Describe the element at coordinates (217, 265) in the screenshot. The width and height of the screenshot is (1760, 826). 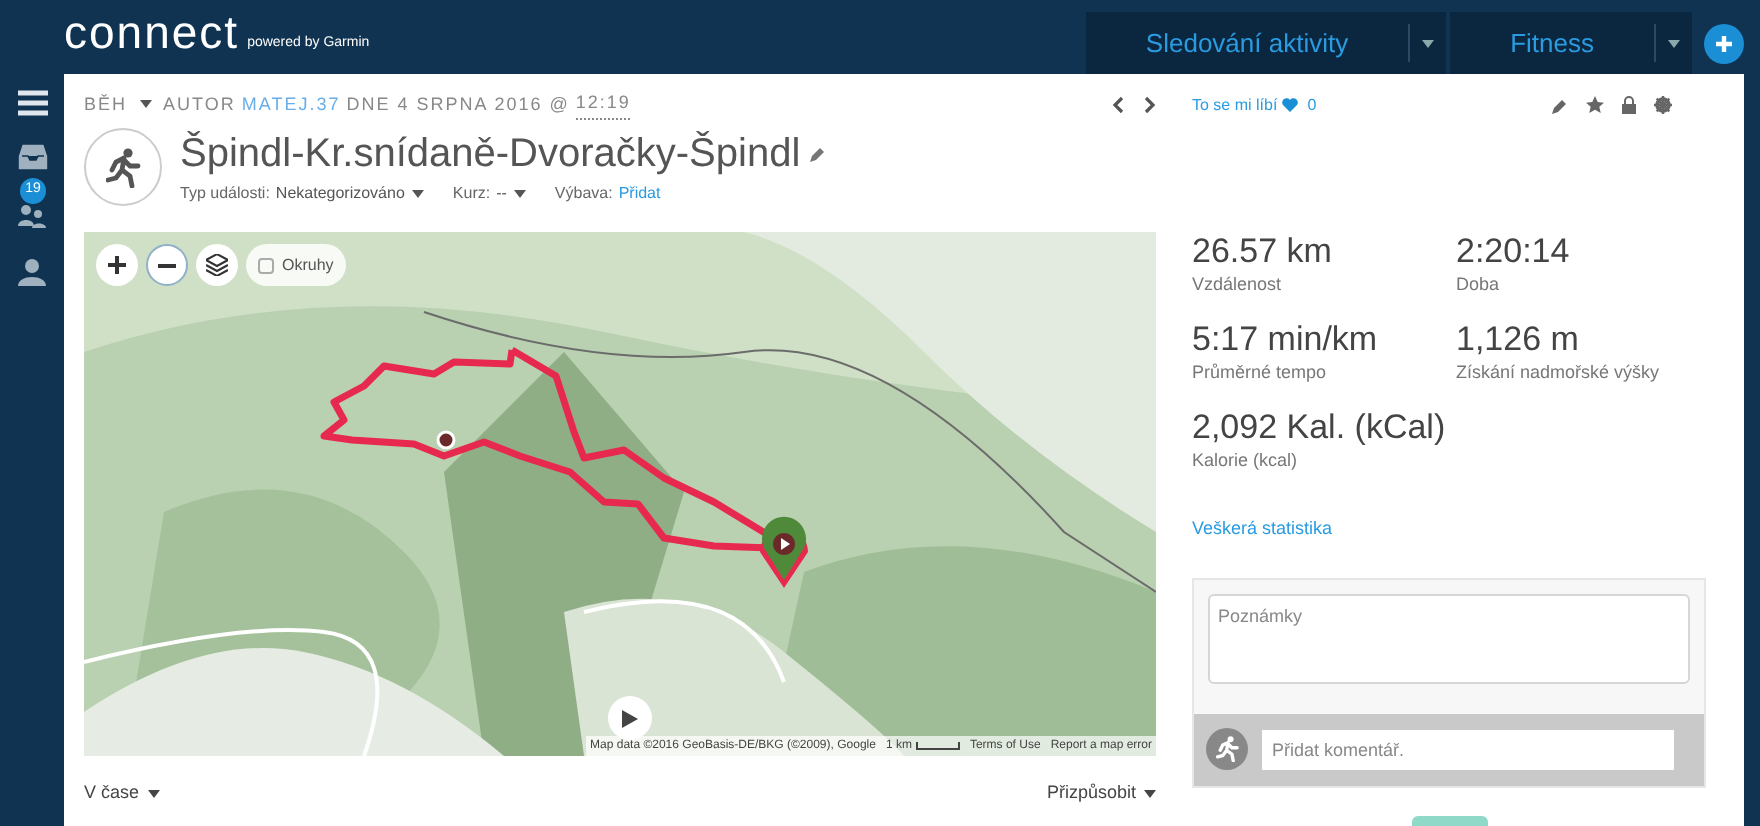
I see `layers-icon` at that location.